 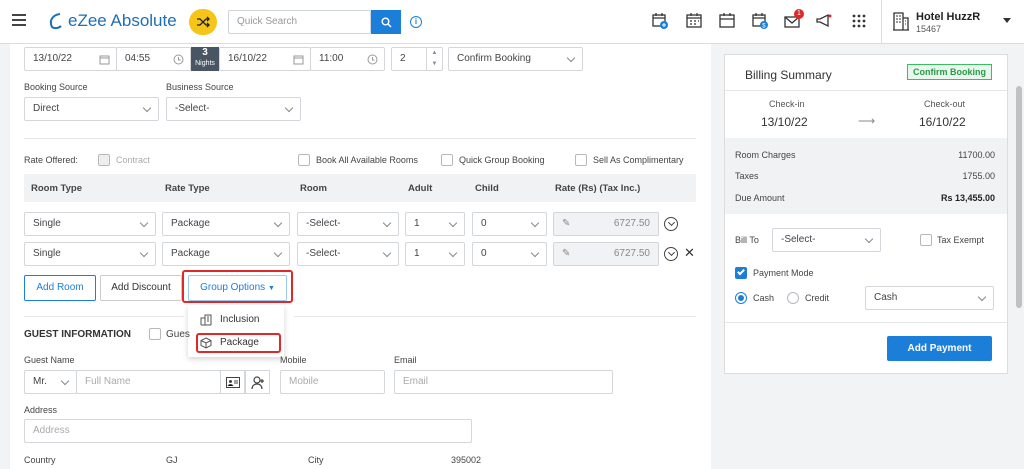 What do you see at coordinates (760, 21) in the screenshot?
I see `calendar-dollar-icon: $` at bounding box center [760, 21].